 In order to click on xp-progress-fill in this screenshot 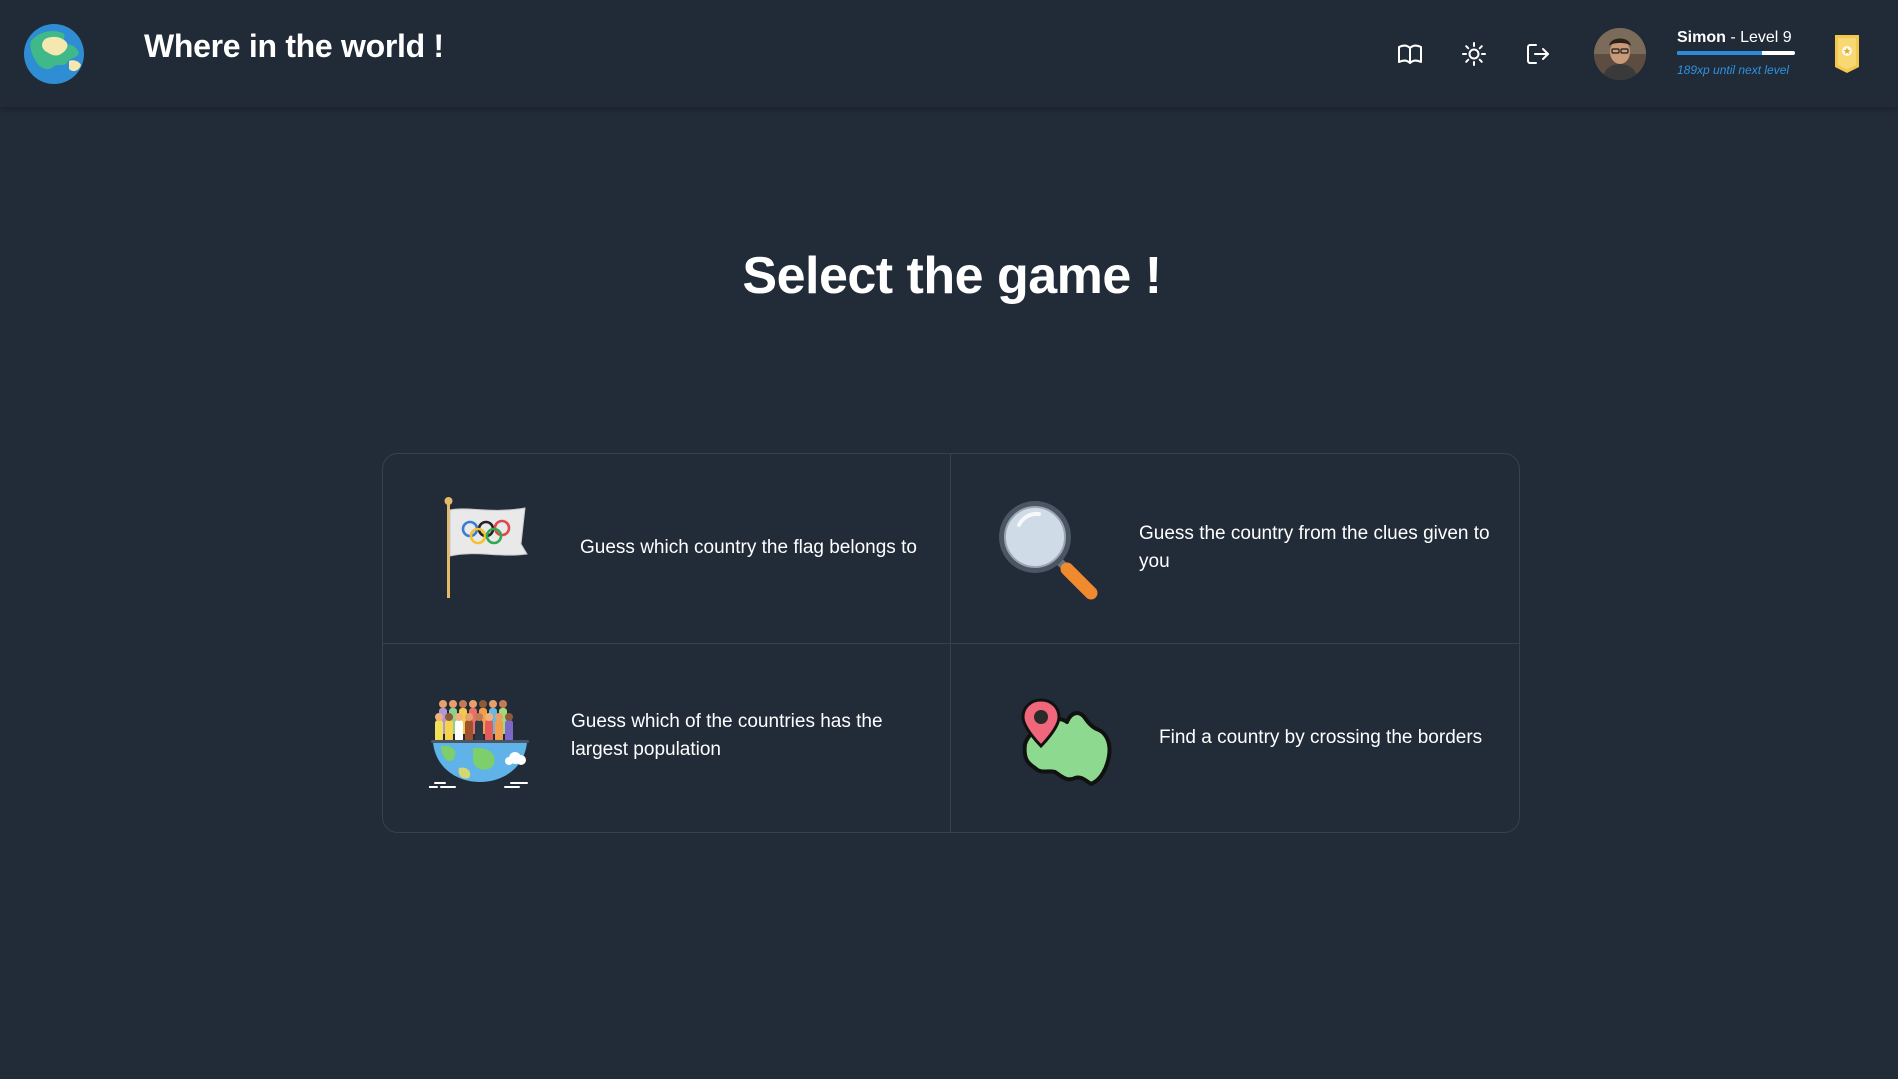, I will do `click(1719, 53)`.